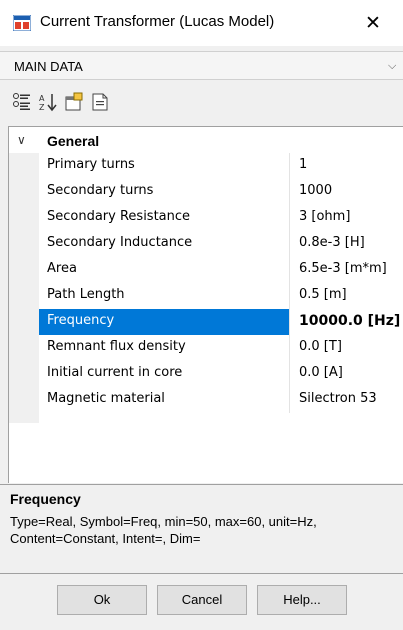  I want to click on property-value: 0.0 [T], so click(320, 346).